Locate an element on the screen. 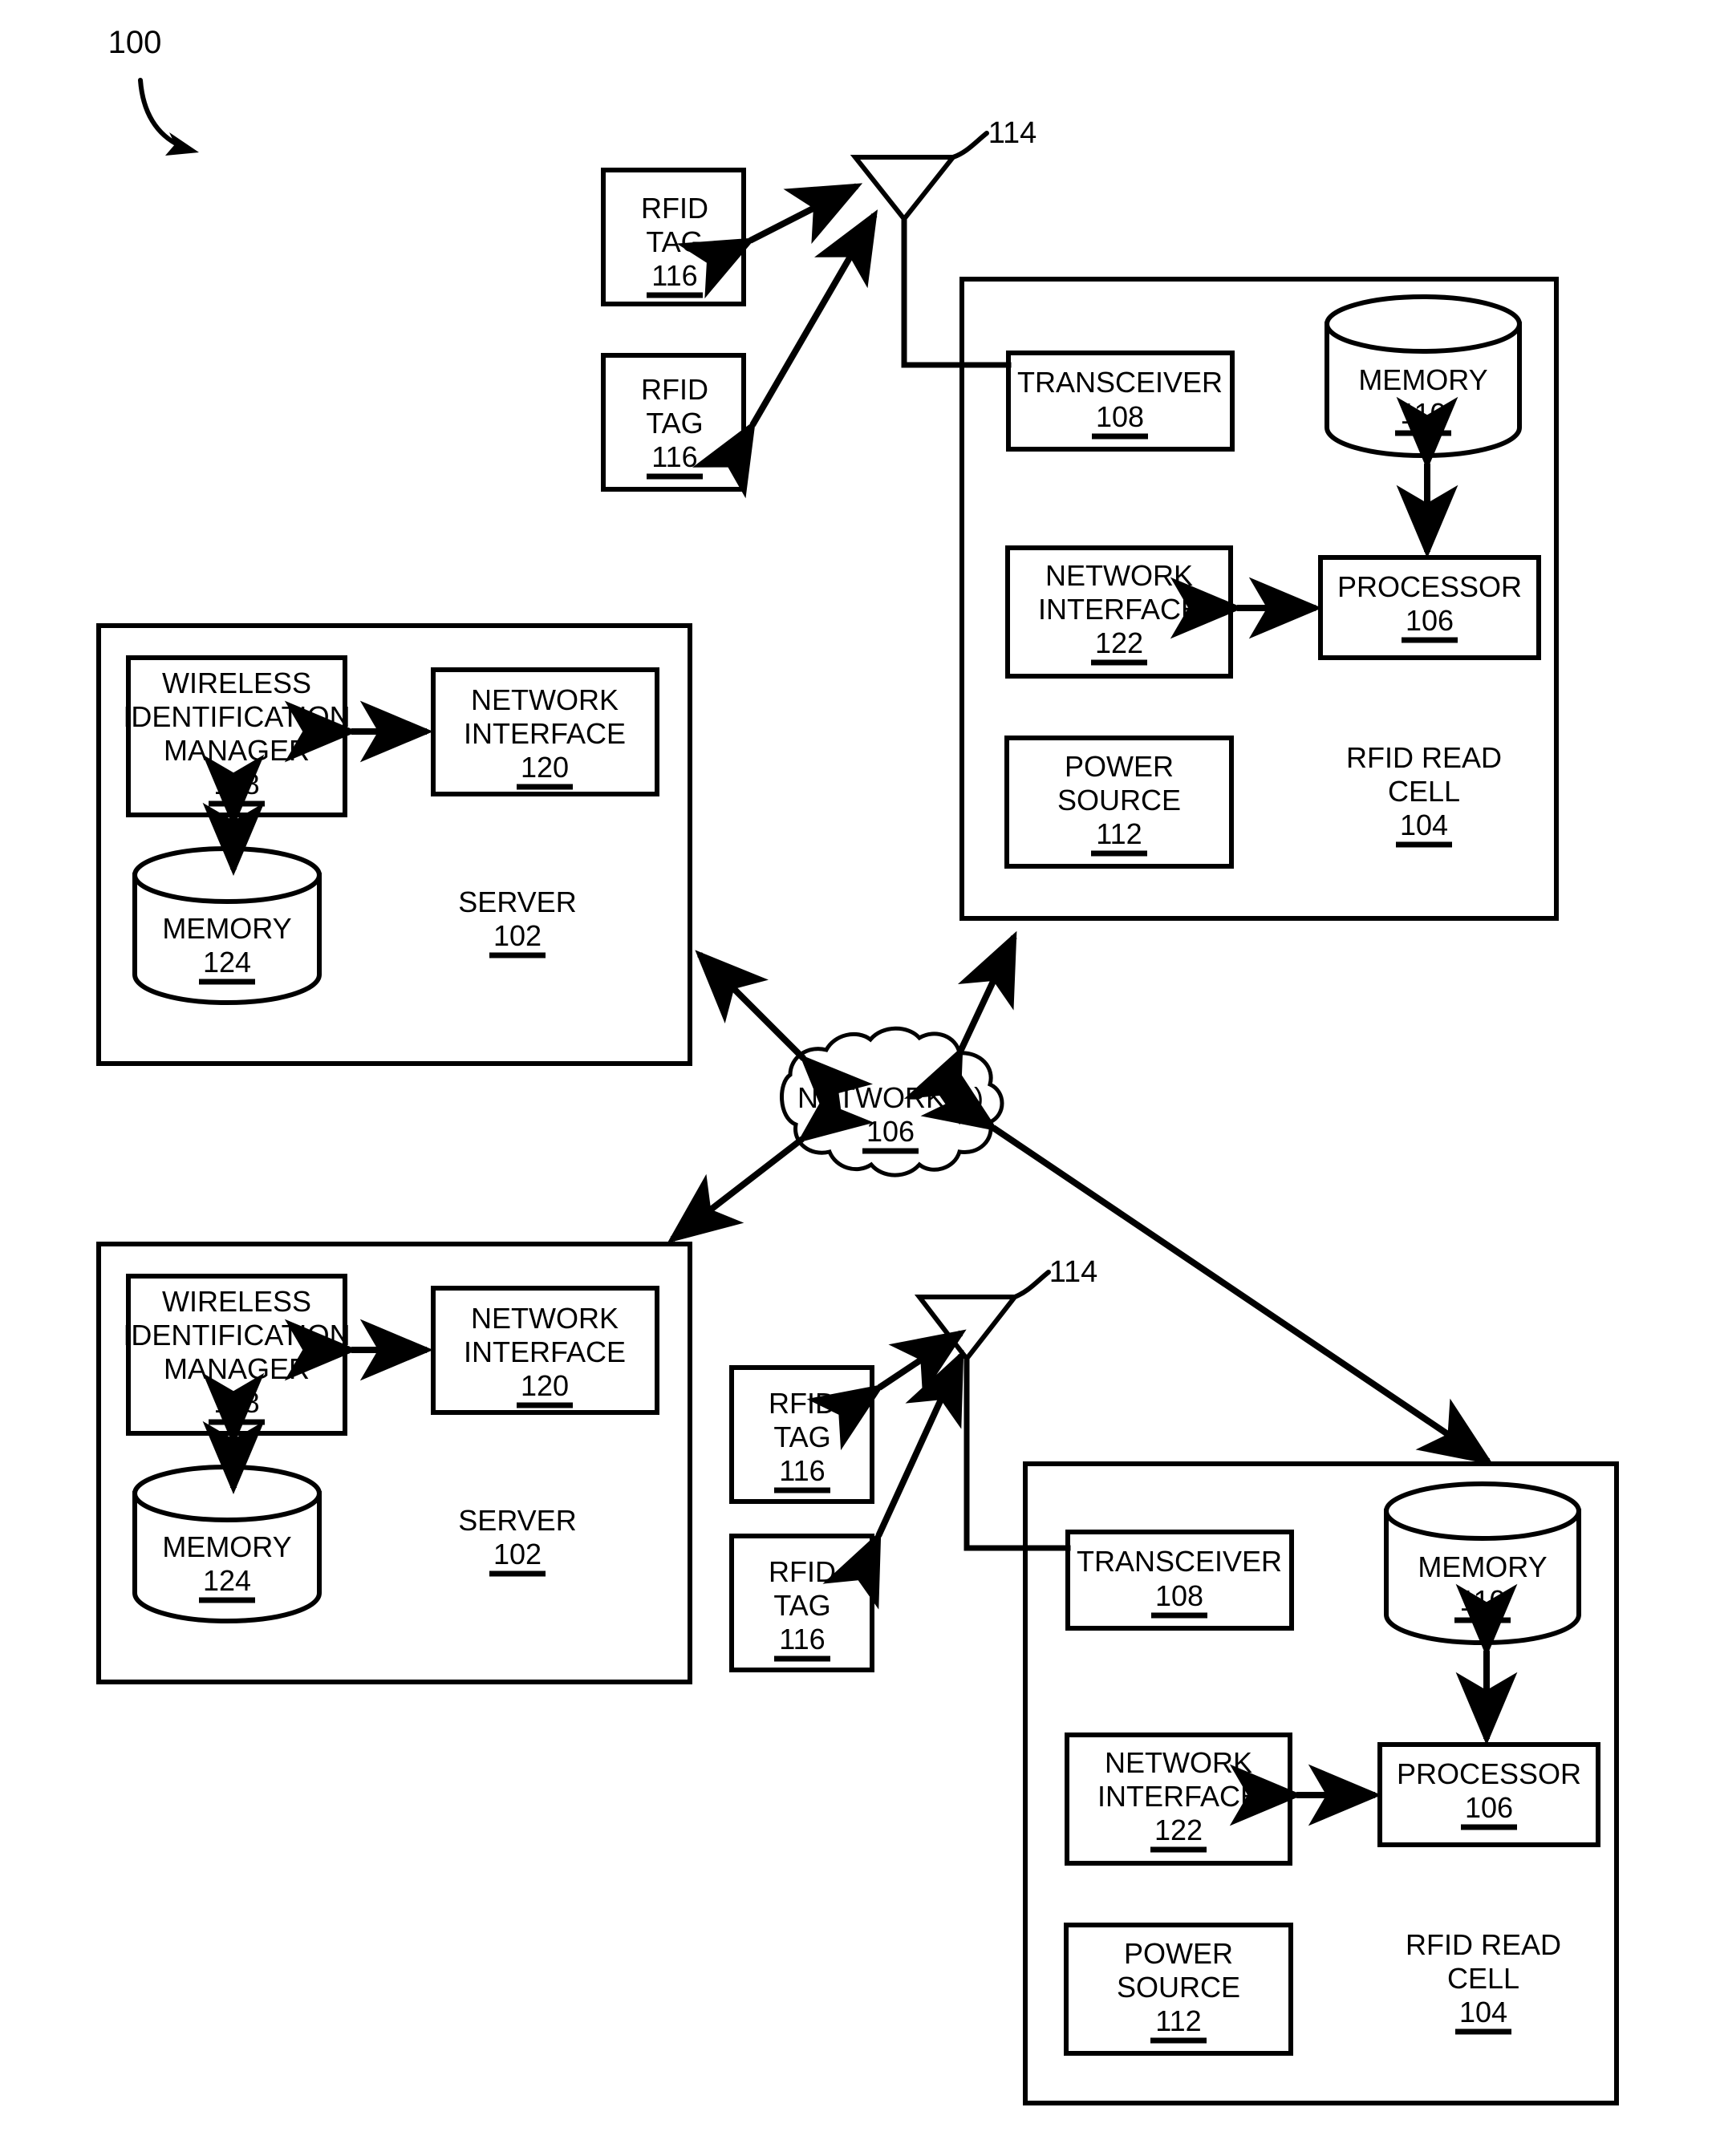 The image size is (1716, 2156). figure-number: 100 is located at coordinates (135, 42).